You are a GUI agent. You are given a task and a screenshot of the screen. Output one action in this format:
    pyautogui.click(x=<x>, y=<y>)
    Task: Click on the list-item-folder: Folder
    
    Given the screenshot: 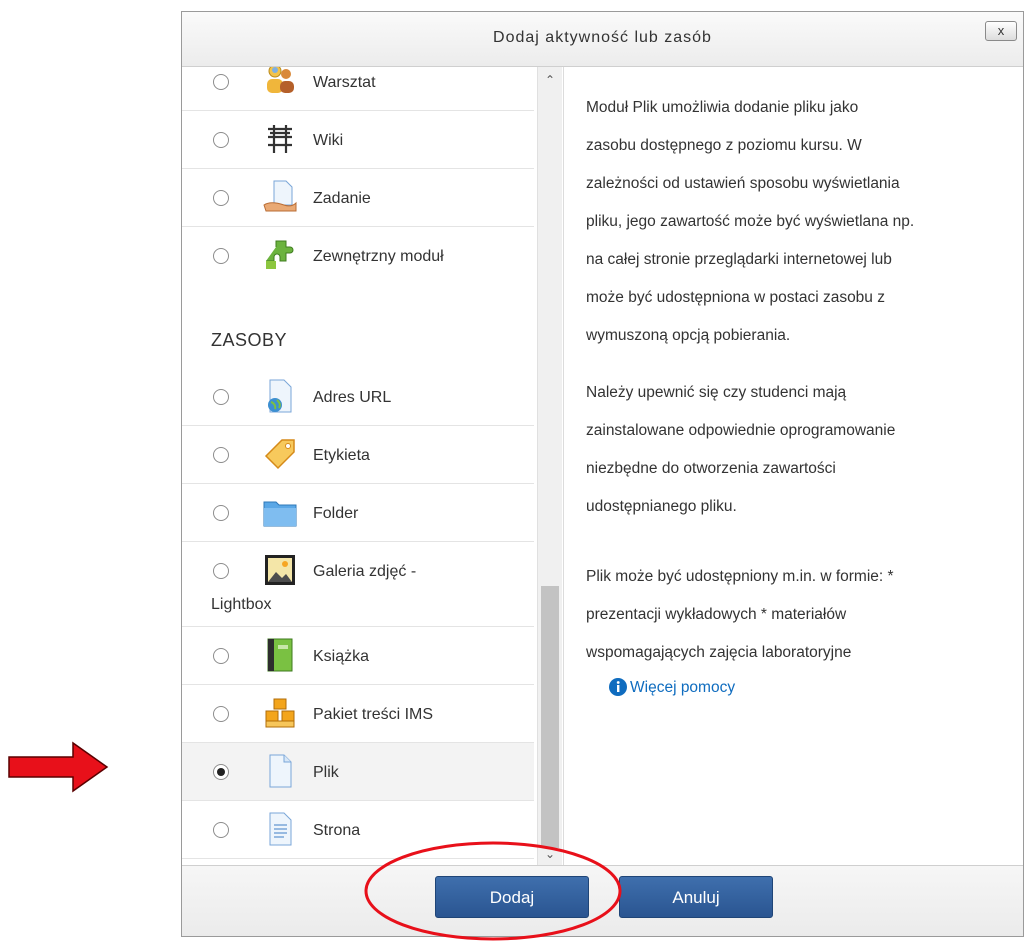 What is the action you would take?
    pyautogui.click(x=358, y=513)
    